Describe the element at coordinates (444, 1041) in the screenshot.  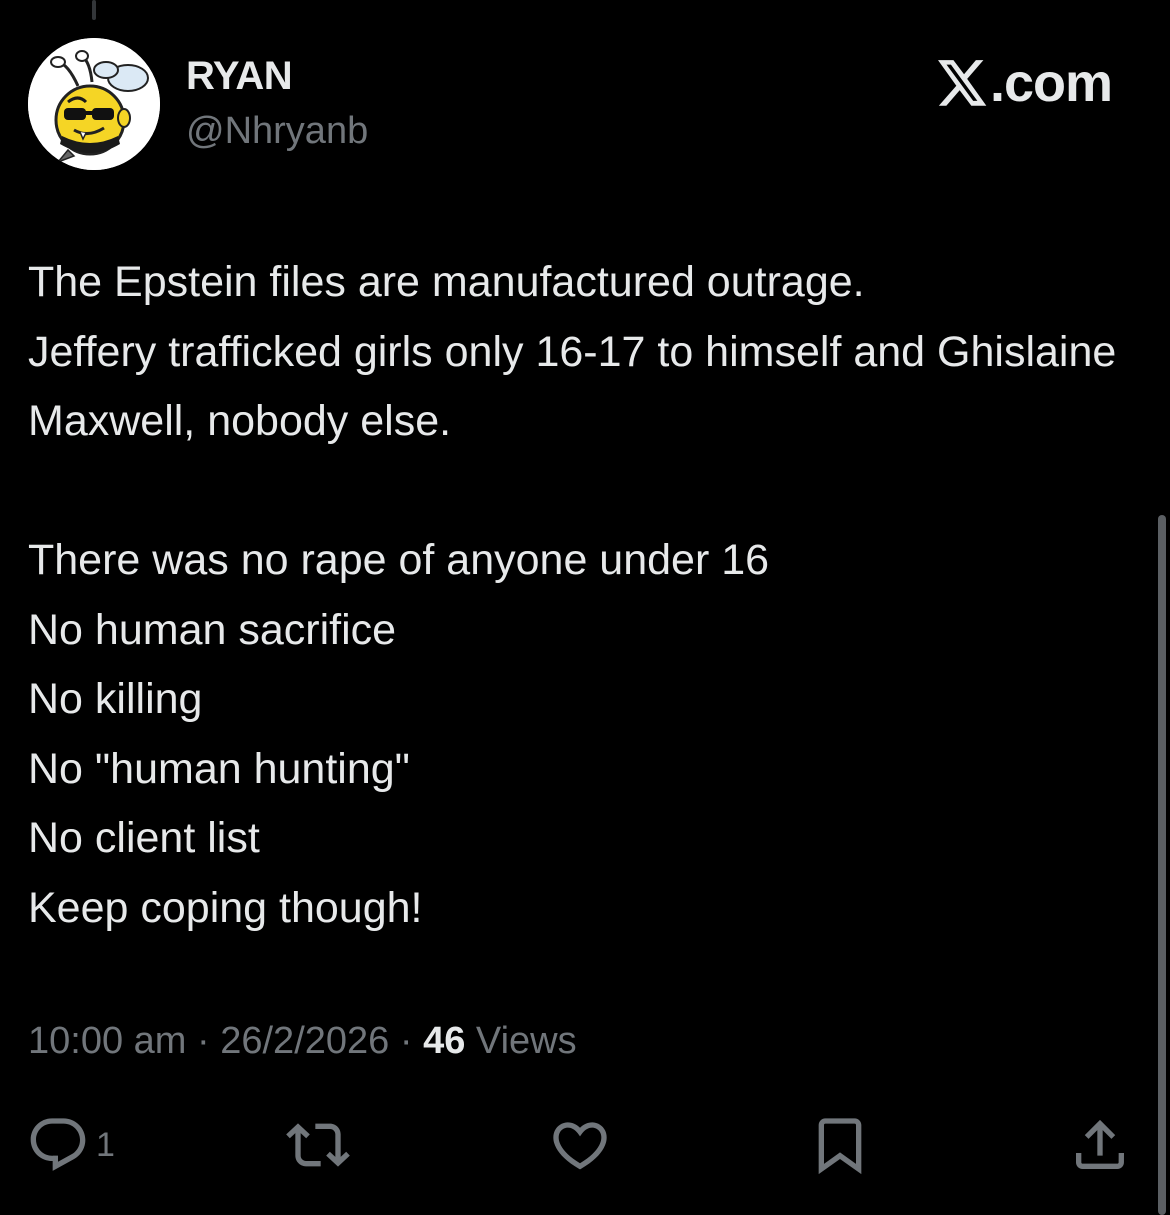
I see `views-count: 46` at that location.